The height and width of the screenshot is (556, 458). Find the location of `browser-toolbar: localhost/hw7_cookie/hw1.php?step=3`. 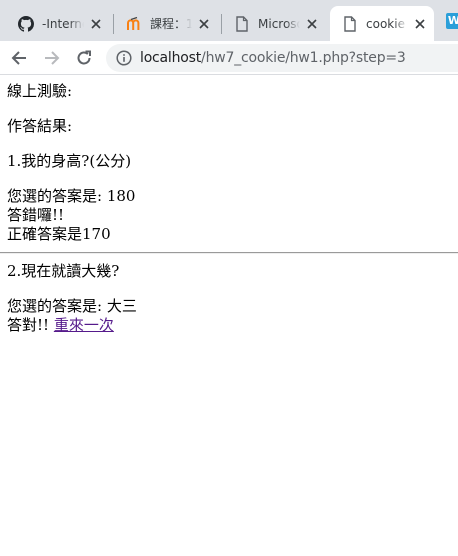

browser-toolbar: localhost/hw7_cookie/hw1.php?step=3 is located at coordinates (229, 58).